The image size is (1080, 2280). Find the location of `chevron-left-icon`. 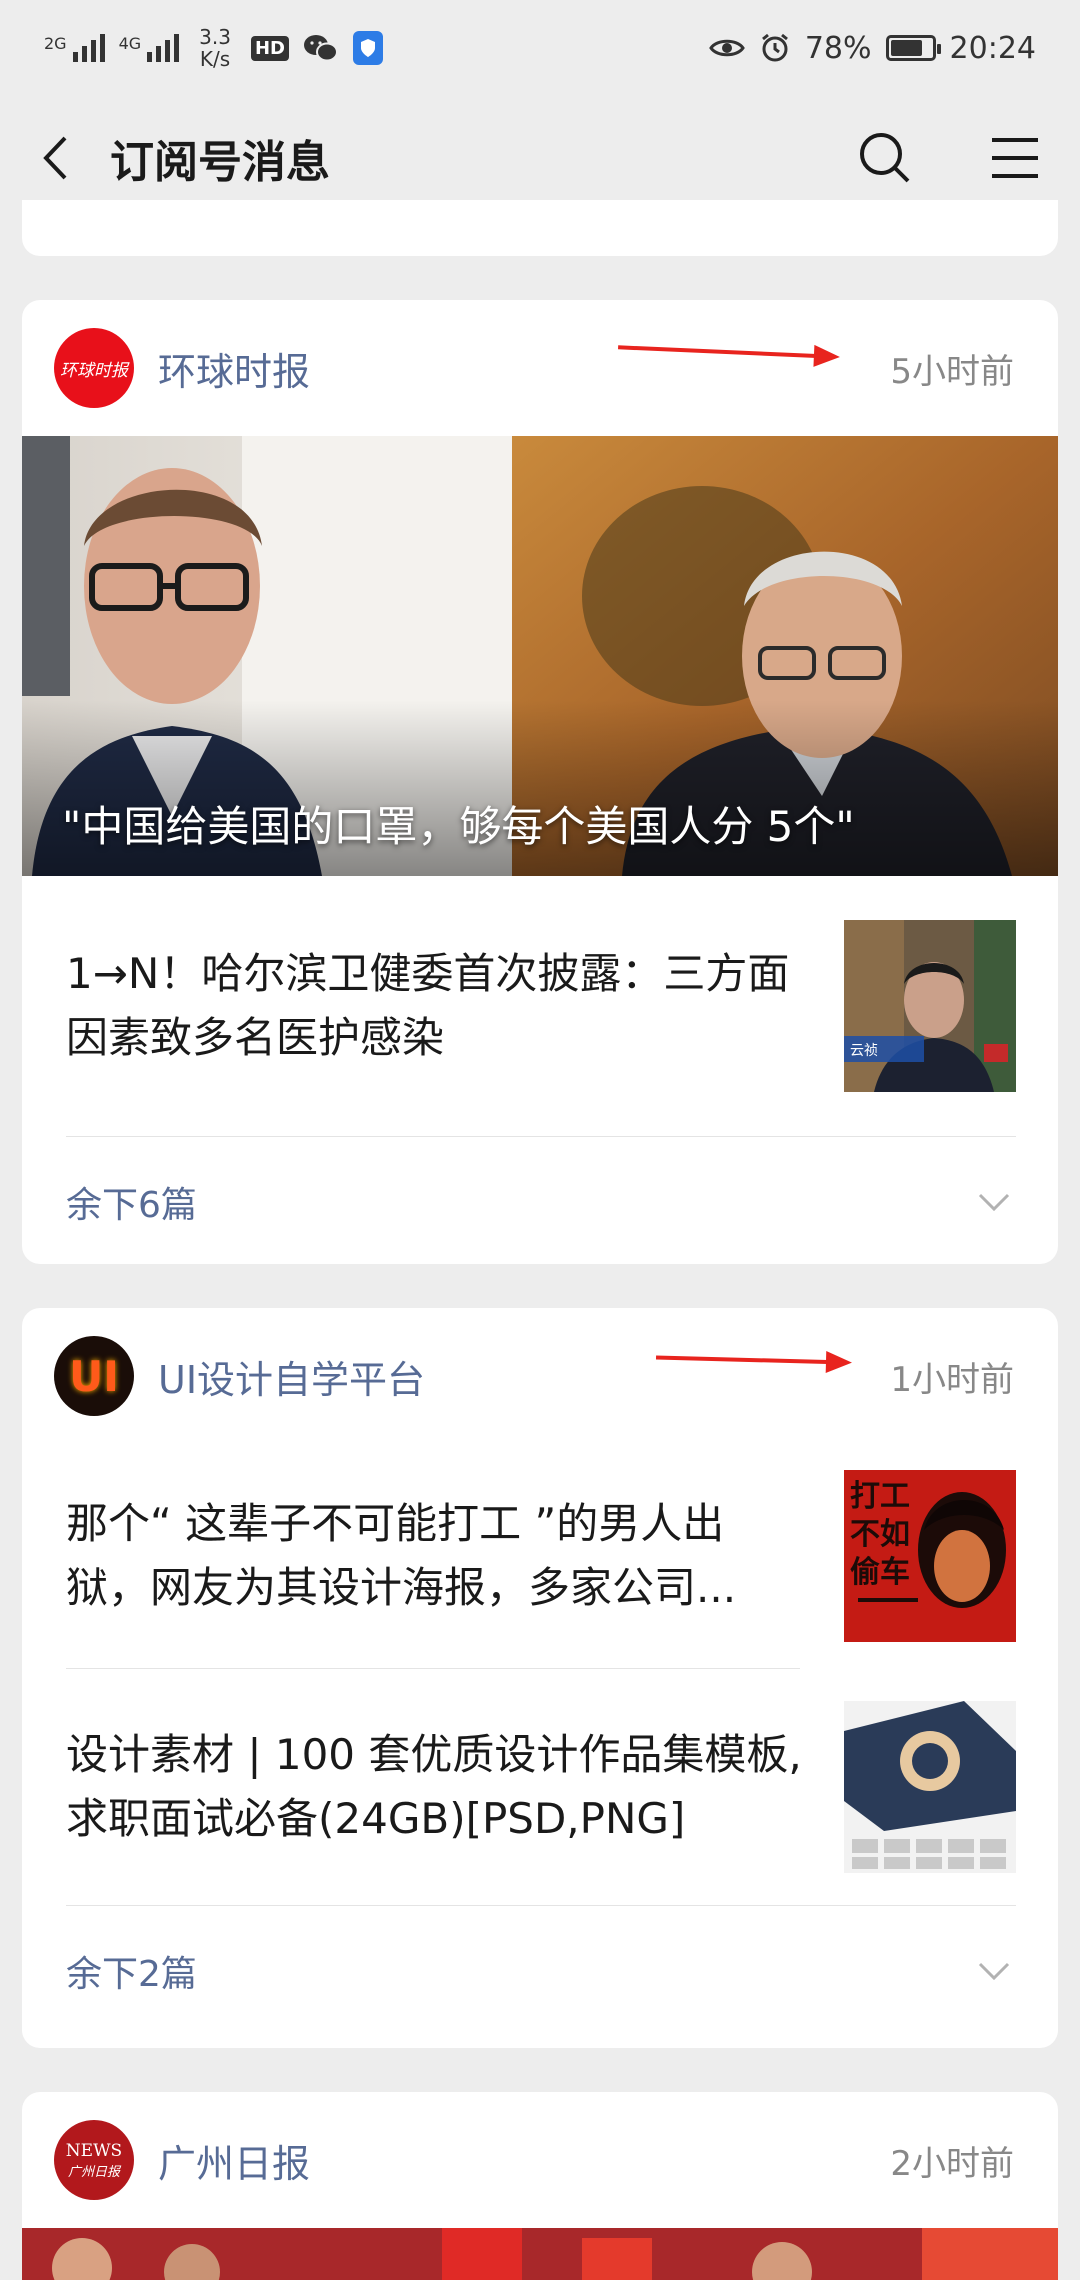

chevron-left-icon is located at coordinates (55, 158).